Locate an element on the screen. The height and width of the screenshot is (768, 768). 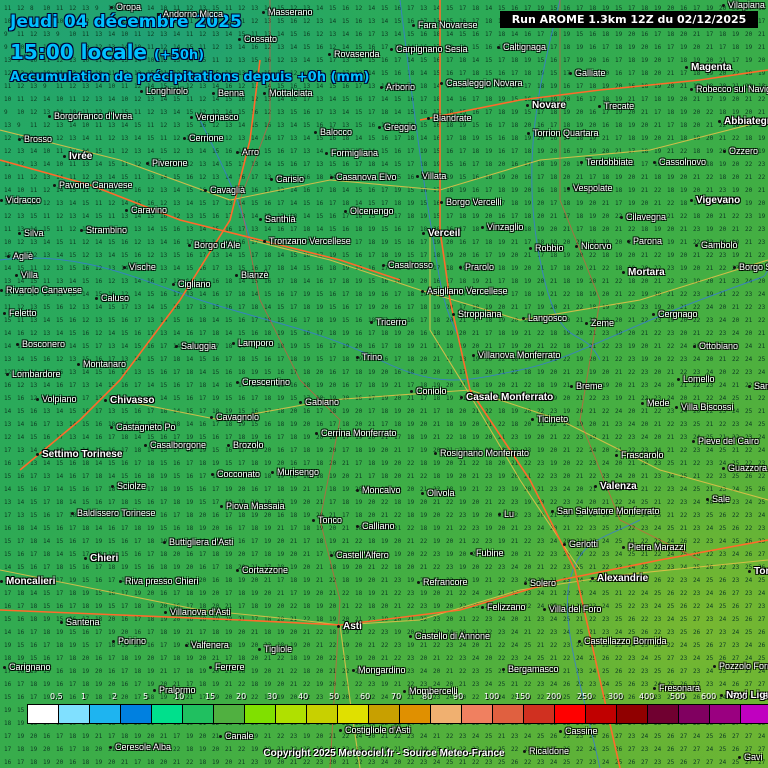
city-label: Carignano is located at coordinates (27, 667).